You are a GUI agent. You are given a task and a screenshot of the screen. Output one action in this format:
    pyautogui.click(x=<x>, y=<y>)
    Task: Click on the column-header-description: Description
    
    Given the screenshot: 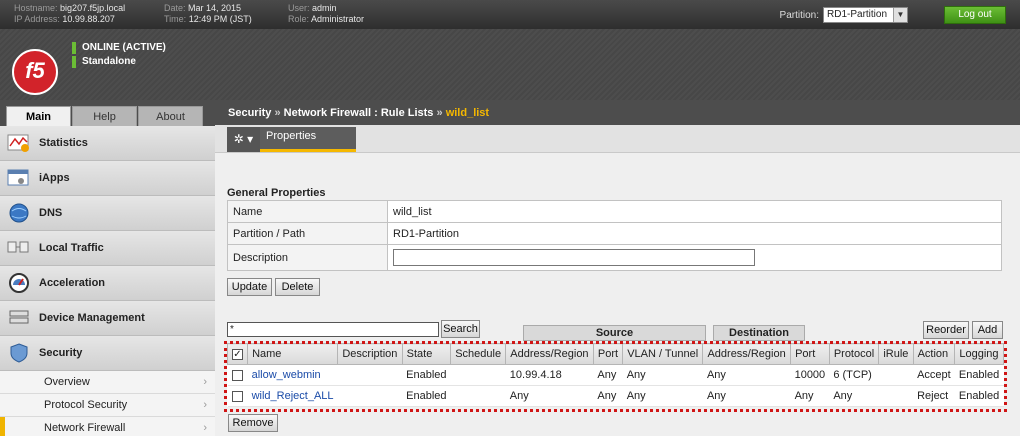 What is the action you would take?
    pyautogui.click(x=370, y=354)
    